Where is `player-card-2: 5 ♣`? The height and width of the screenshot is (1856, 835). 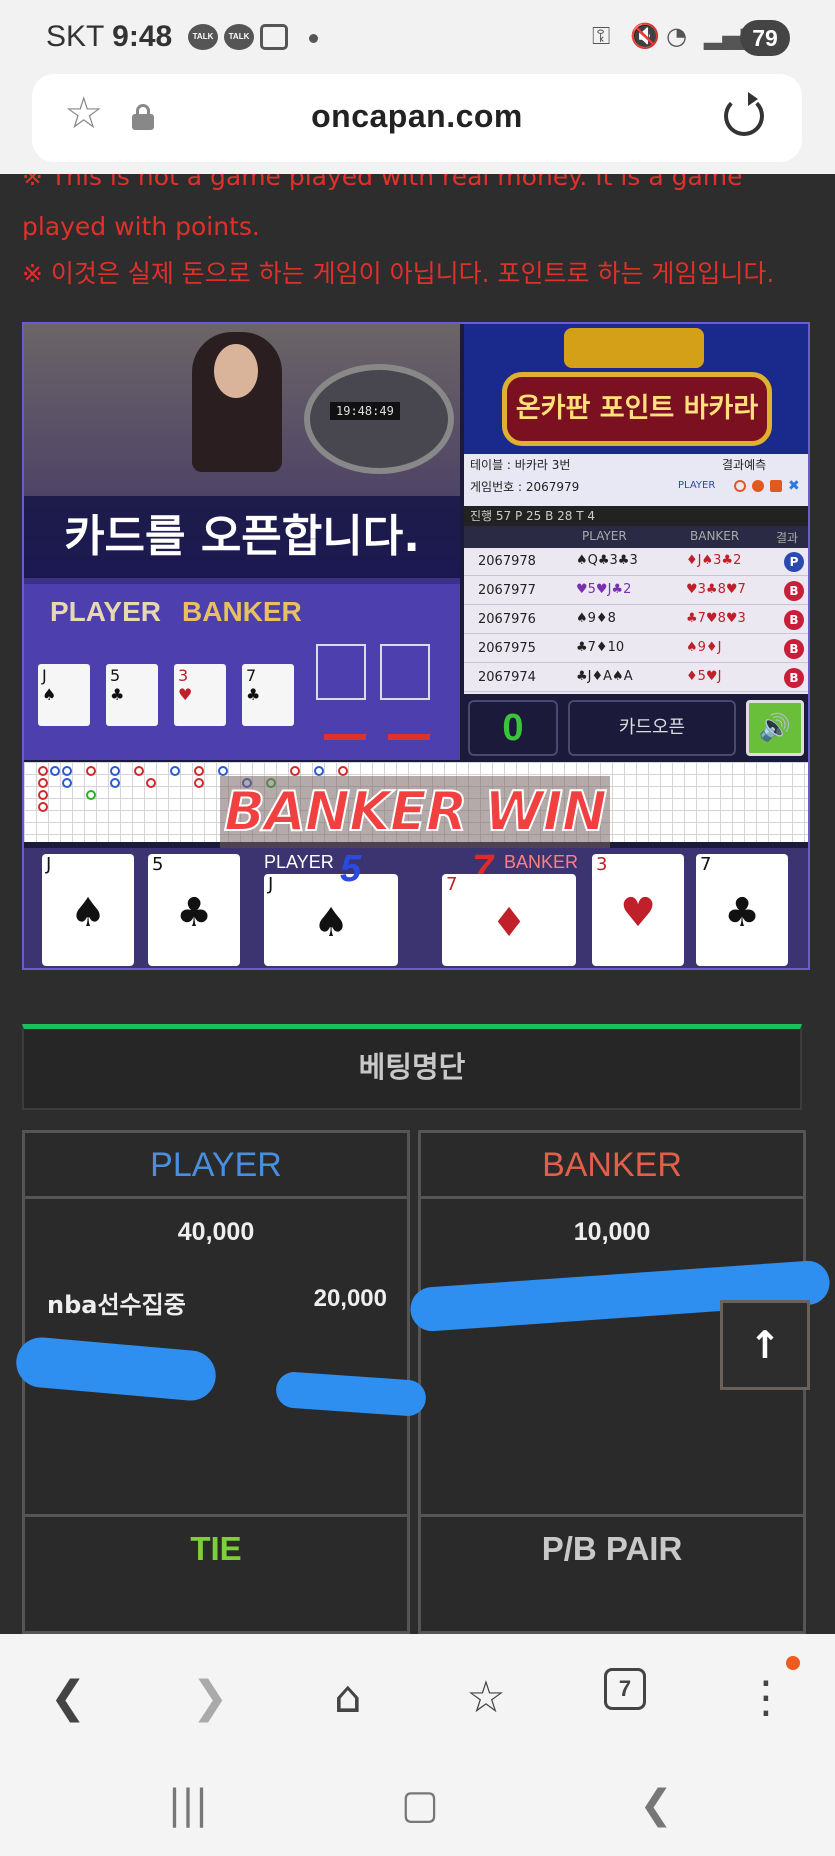
player-card-2: 5 ♣ is located at coordinates (194, 910).